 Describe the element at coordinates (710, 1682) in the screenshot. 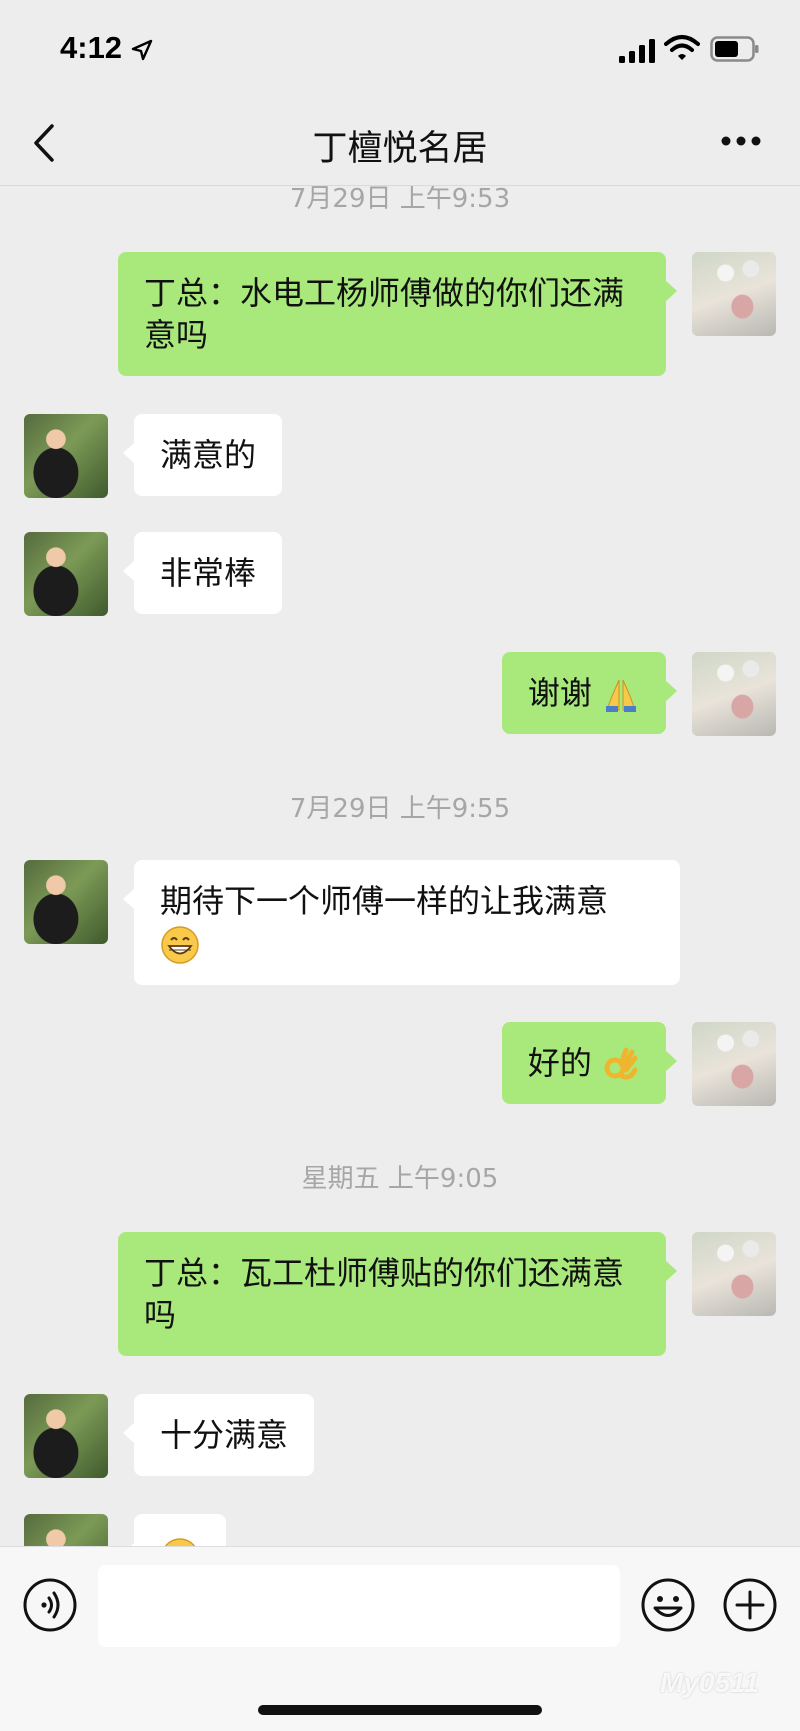

I see `watermark-logo: My0511` at that location.